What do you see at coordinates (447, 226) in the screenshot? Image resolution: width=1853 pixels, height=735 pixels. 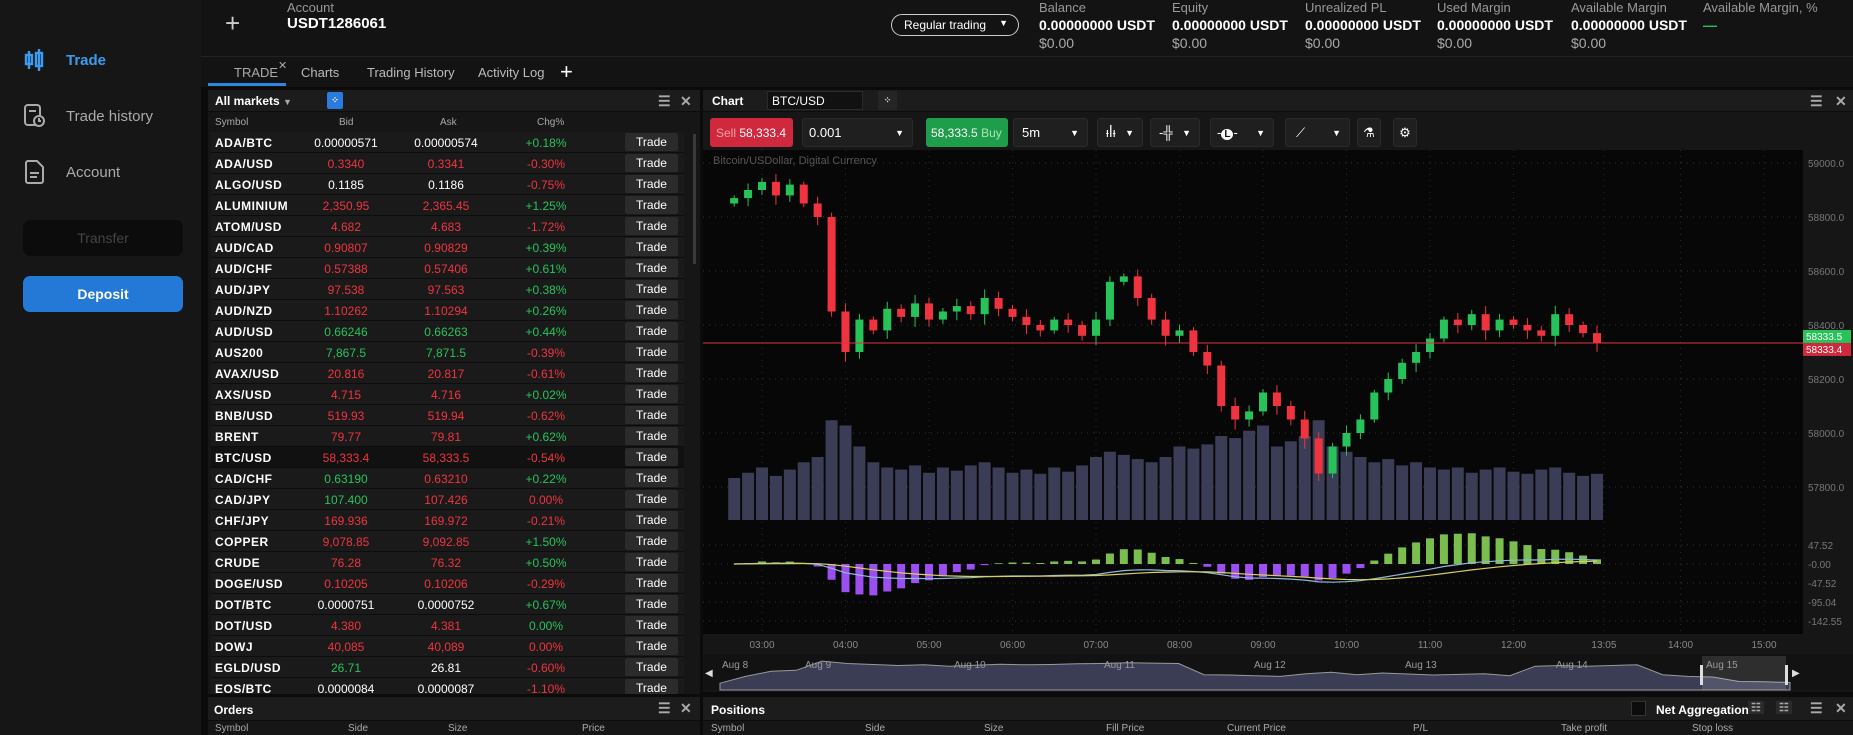 I see `market-row: ATOM/USD 4.682 4.683 -1.72% Trade` at bounding box center [447, 226].